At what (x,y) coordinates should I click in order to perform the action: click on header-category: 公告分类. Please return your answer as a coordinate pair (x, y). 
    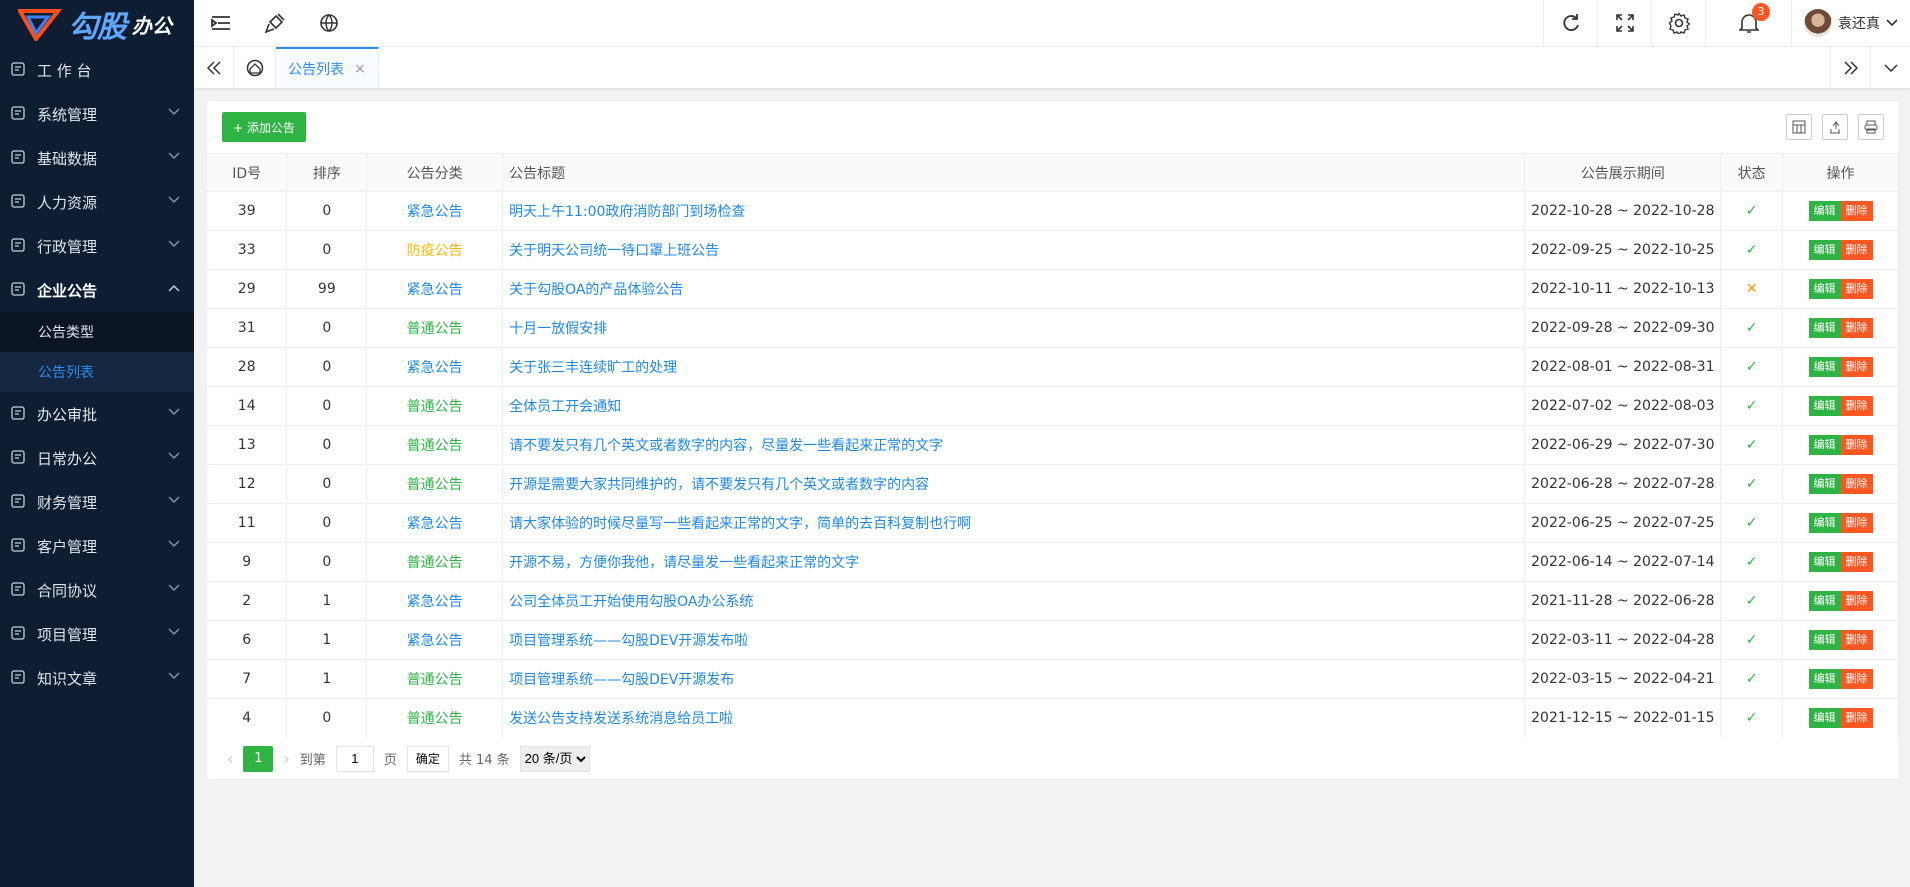
    Looking at the image, I should click on (435, 172).